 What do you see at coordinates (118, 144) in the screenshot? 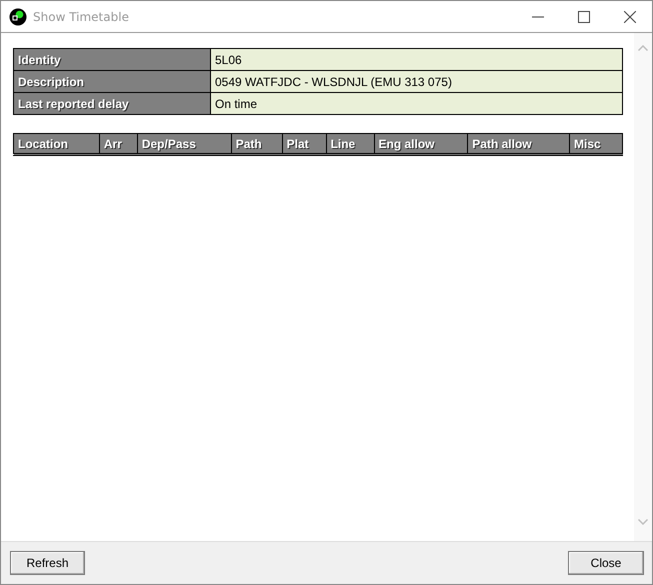
I see `column-header: Arr` at bounding box center [118, 144].